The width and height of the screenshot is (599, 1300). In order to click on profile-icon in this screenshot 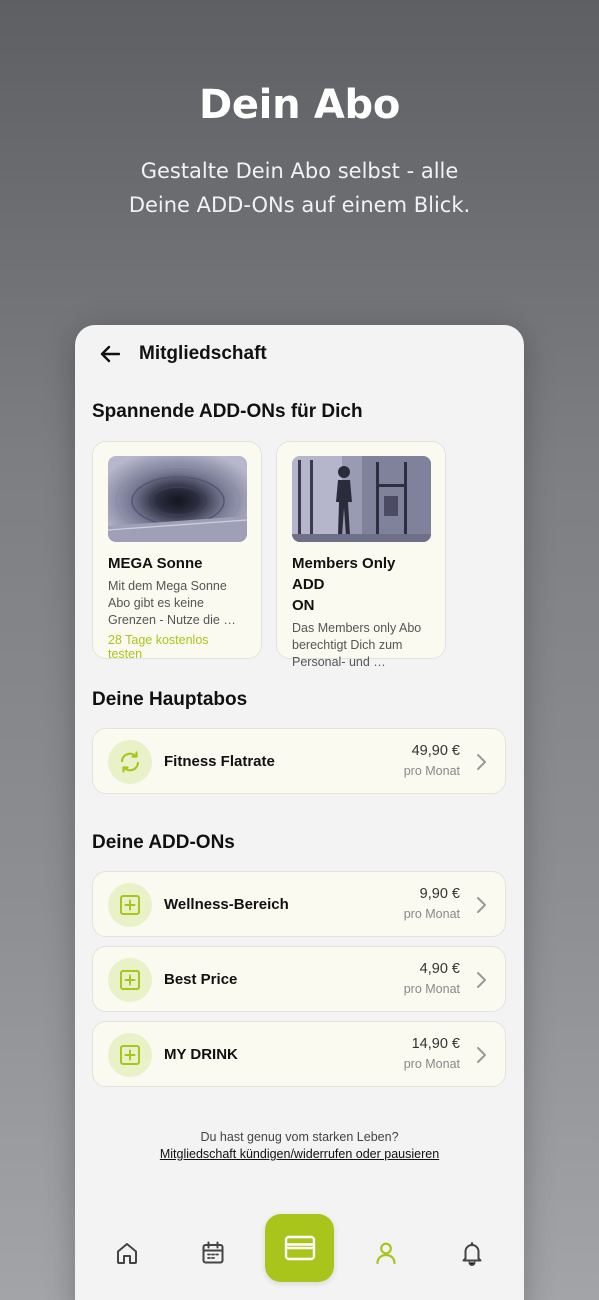, I will do `click(386, 1253)`.